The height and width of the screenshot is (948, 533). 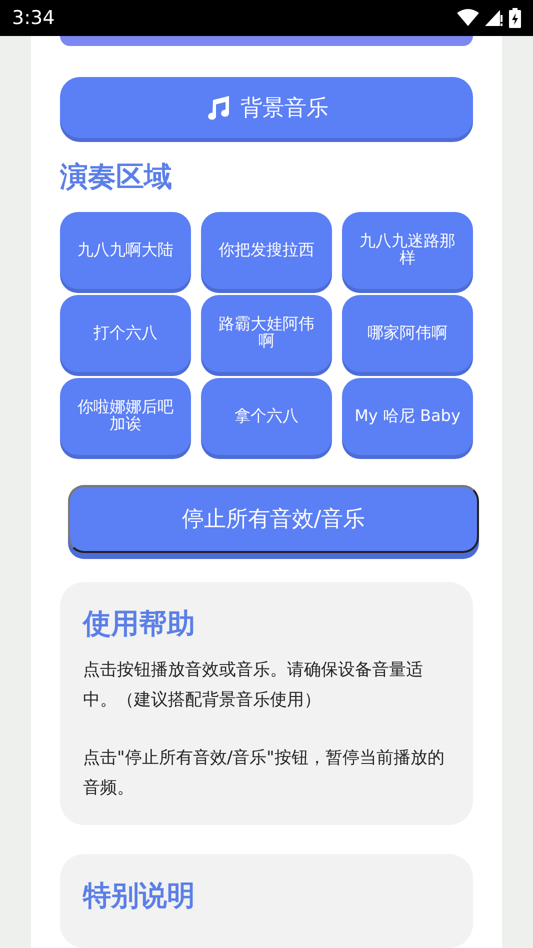 What do you see at coordinates (494, 18) in the screenshot?
I see `signal-icon` at bounding box center [494, 18].